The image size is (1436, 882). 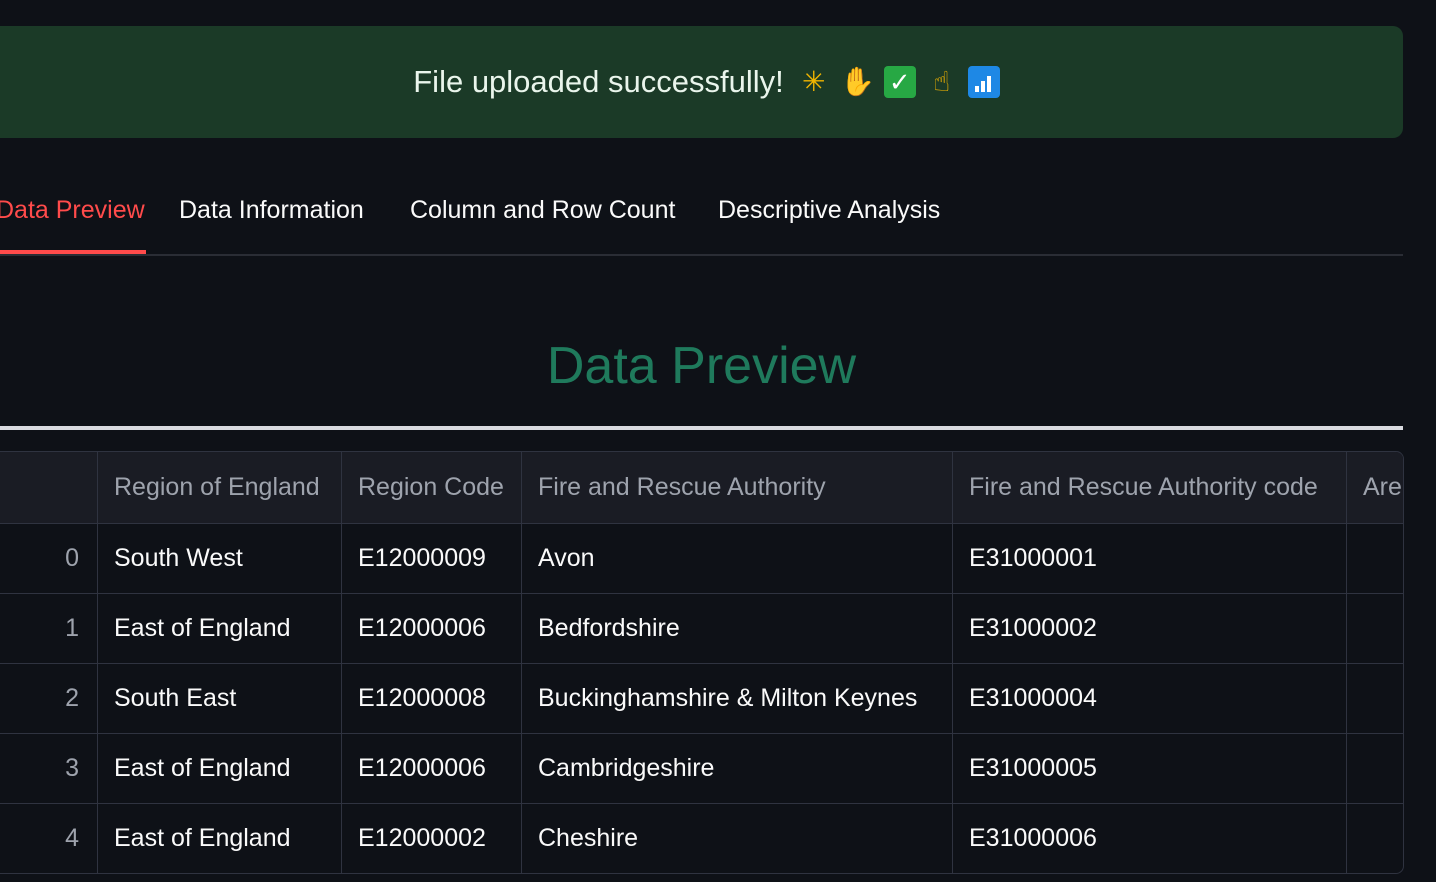 What do you see at coordinates (49, 768) in the screenshot?
I see `row-index: 3` at bounding box center [49, 768].